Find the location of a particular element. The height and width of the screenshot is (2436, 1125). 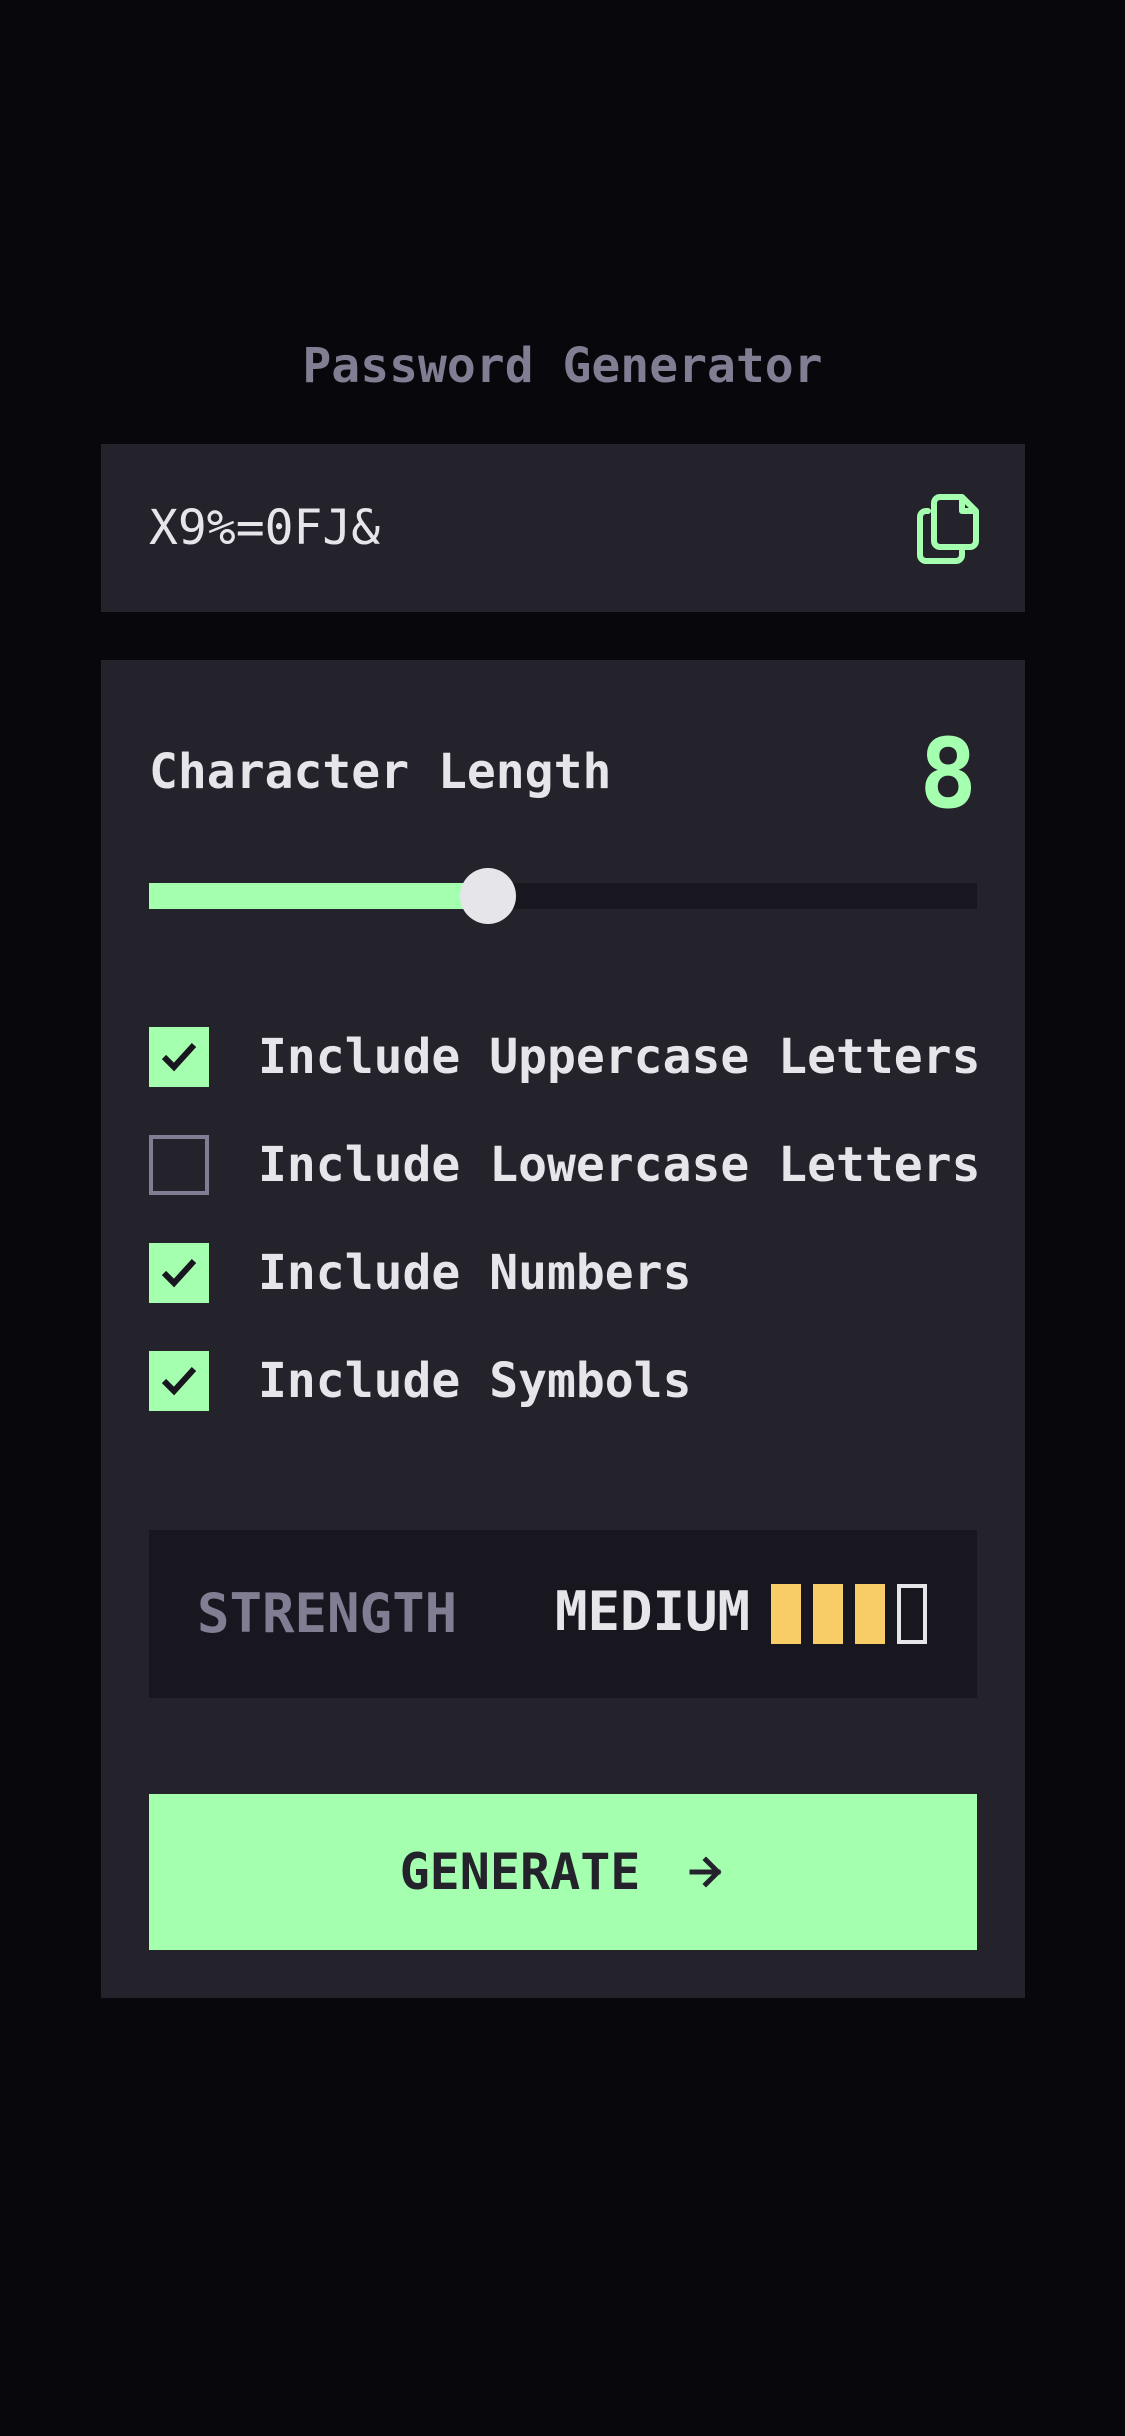

generate-label: GENERATE is located at coordinates (520, 1872).